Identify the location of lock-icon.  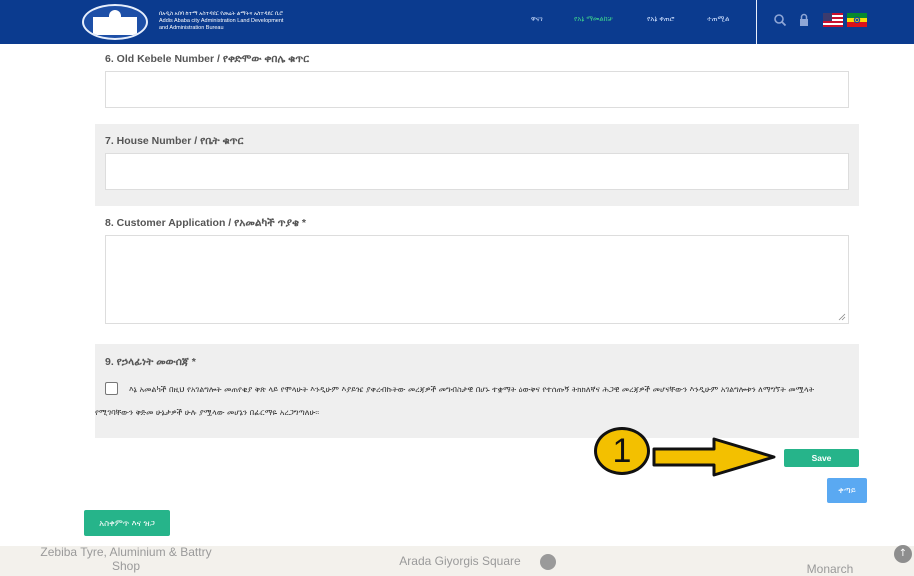
(804, 20).